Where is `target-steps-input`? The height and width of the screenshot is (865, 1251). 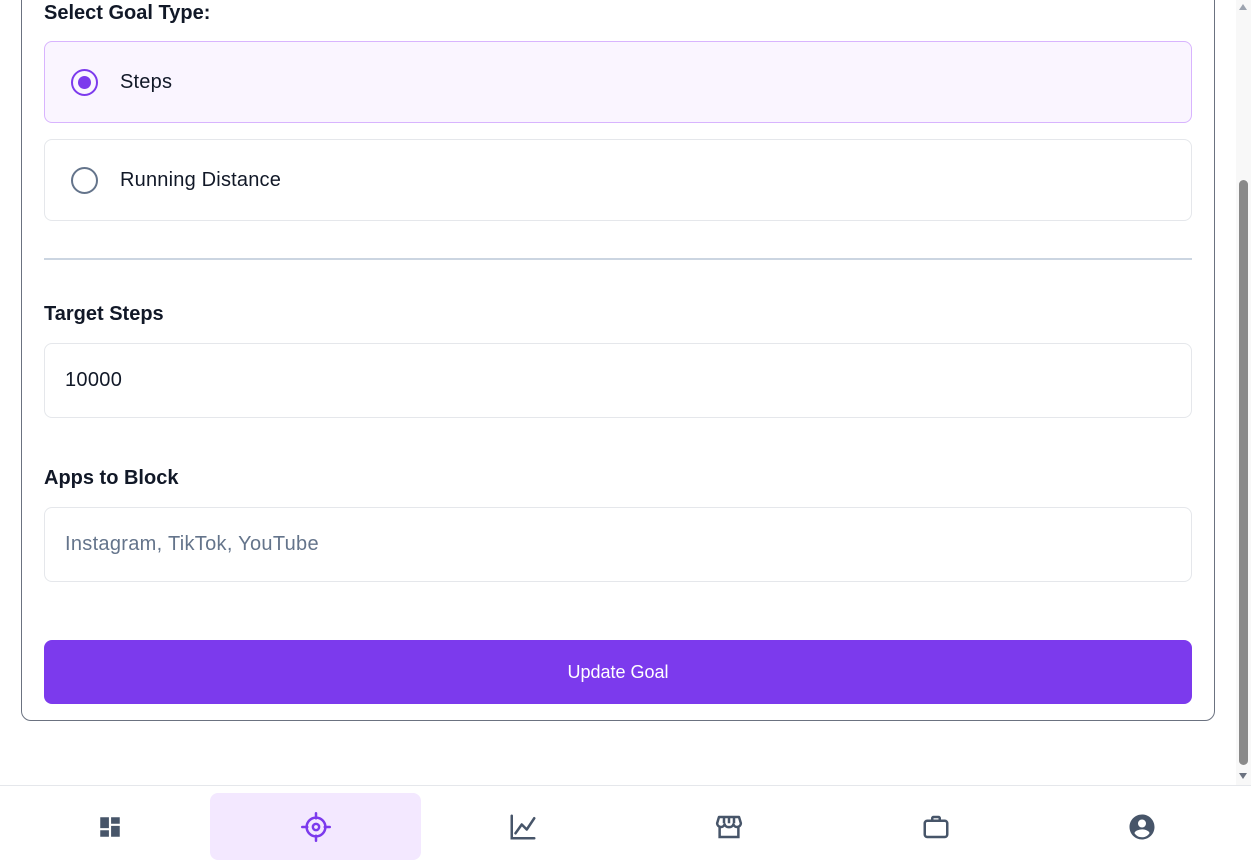
target-steps-input is located at coordinates (618, 380).